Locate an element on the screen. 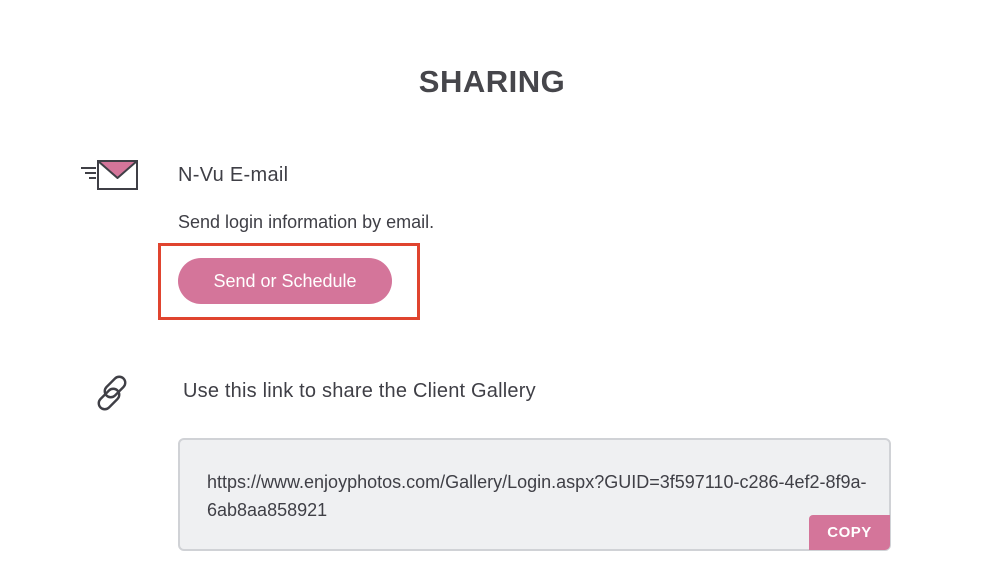 The image size is (984, 588). email-section-description: Send login information by email. is located at coordinates (306, 222).